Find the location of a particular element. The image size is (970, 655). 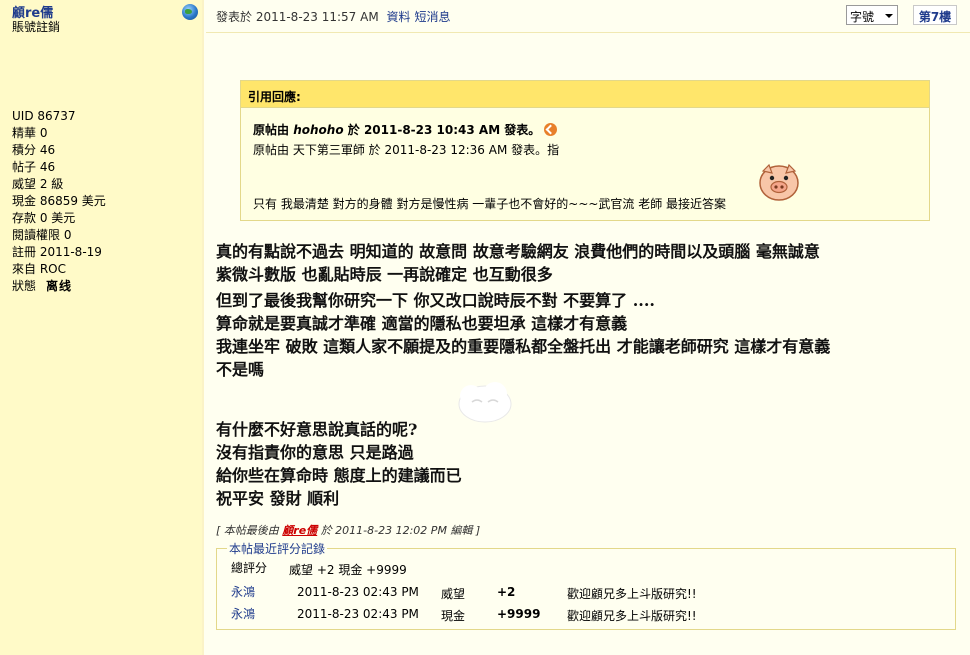

post-line: 沒有指責你的意思 只是路過 is located at coordinates (315, 452).